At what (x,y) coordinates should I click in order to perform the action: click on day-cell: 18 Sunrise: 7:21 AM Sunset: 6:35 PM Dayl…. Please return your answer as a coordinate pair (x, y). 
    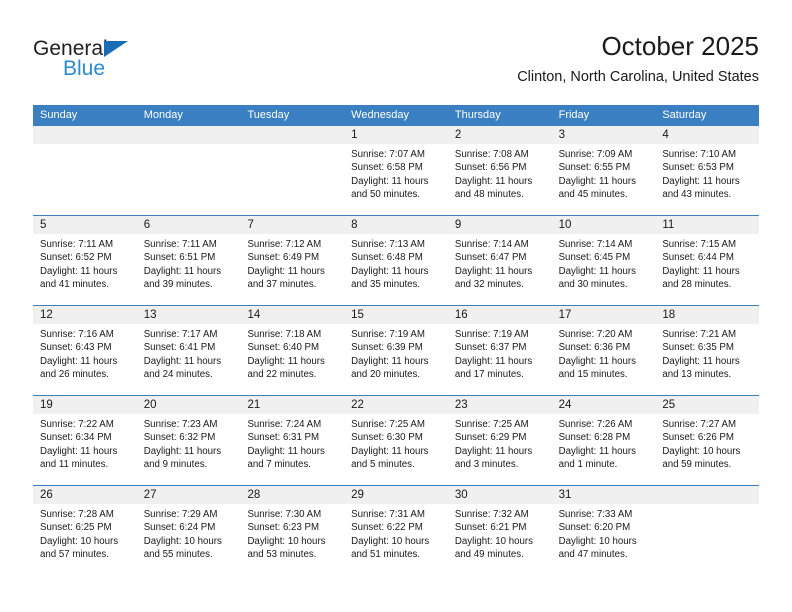
    Looking at the image, I should click on (707, 350).